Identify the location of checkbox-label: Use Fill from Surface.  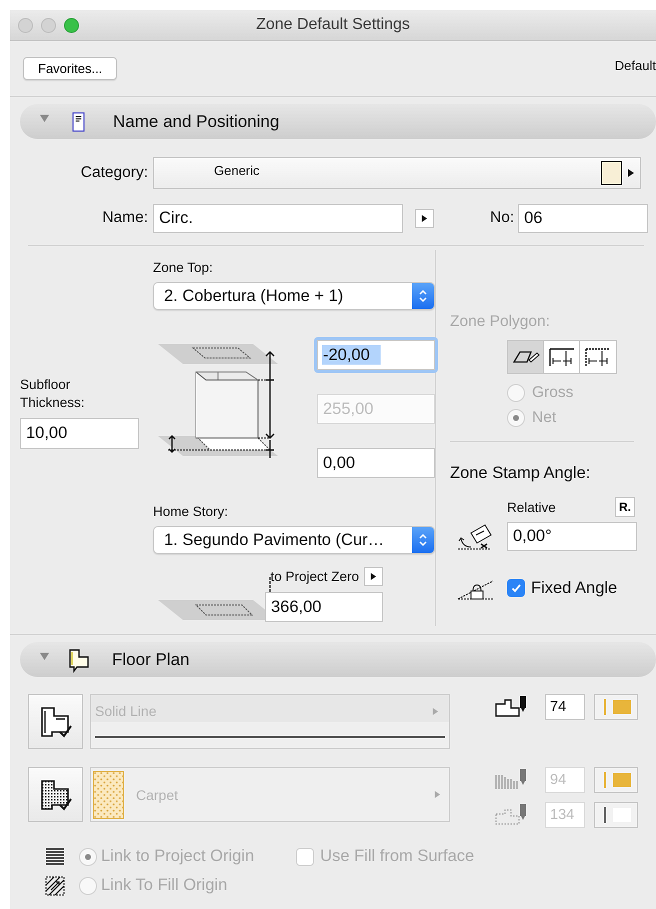
(397, 856).